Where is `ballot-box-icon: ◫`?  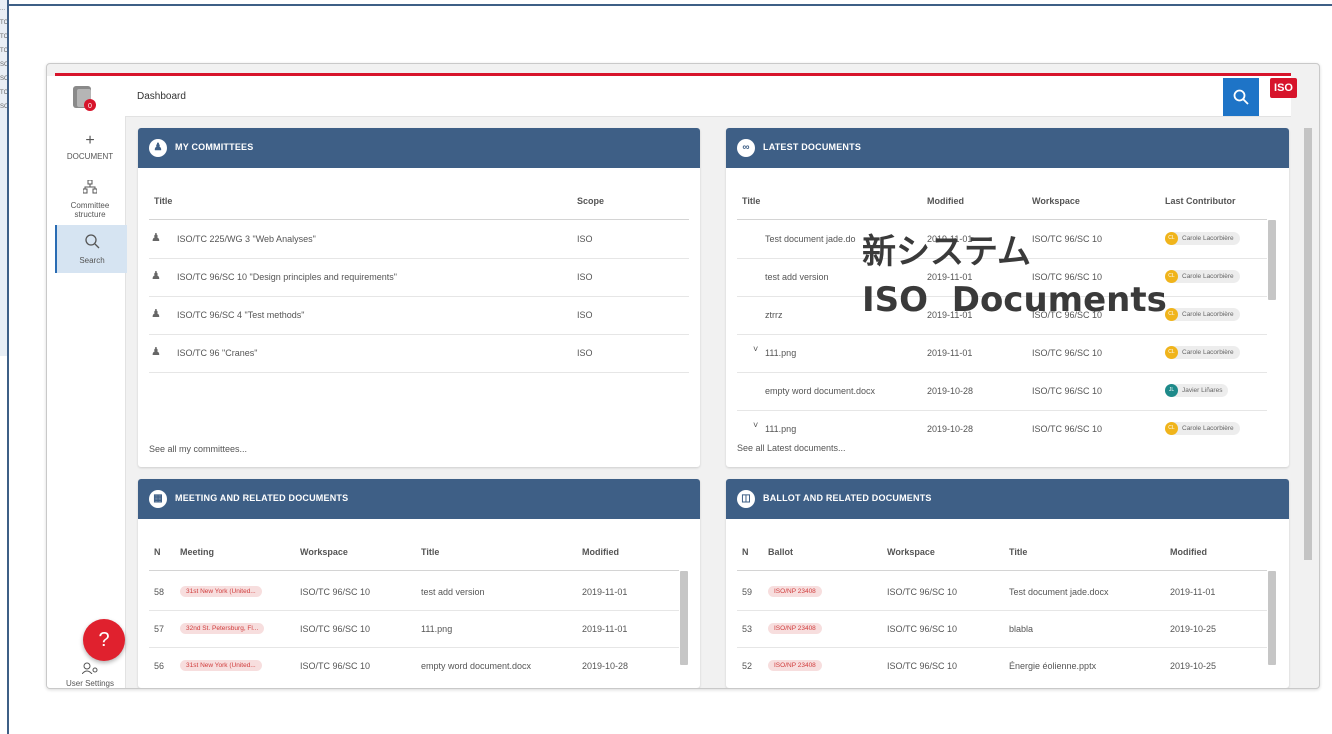
ballot-box-icon: ◫ is located at coordinates (746, 499).